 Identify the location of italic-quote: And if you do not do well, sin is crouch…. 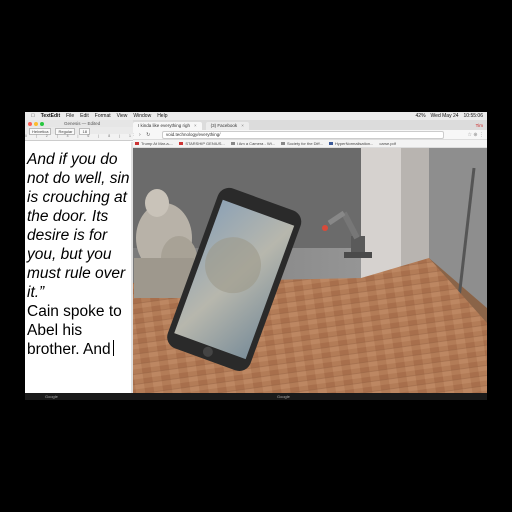
(78, 226).